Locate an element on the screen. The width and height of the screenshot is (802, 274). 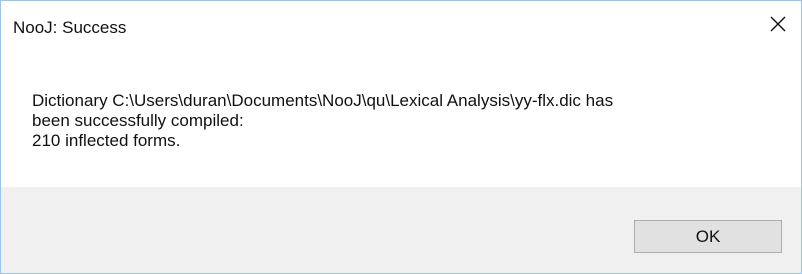
dialog-title: NooJ: Success is located at coordinates (70, 27).